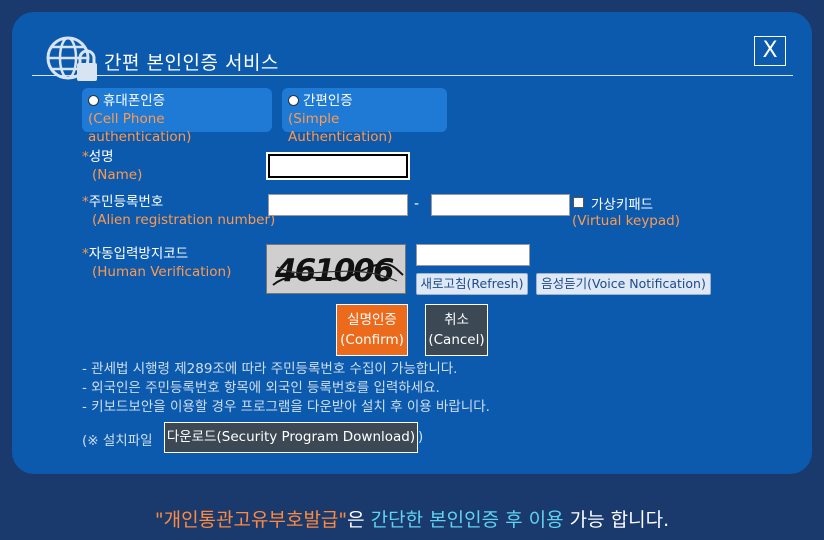 The height and width of the screenshot is (540, 824). What do you see at coordinates (179, 211) in the screenshot?
I see `alien-reg-label: *주민등록번호 (Alien registration number)` at bounding box center [179, 211].